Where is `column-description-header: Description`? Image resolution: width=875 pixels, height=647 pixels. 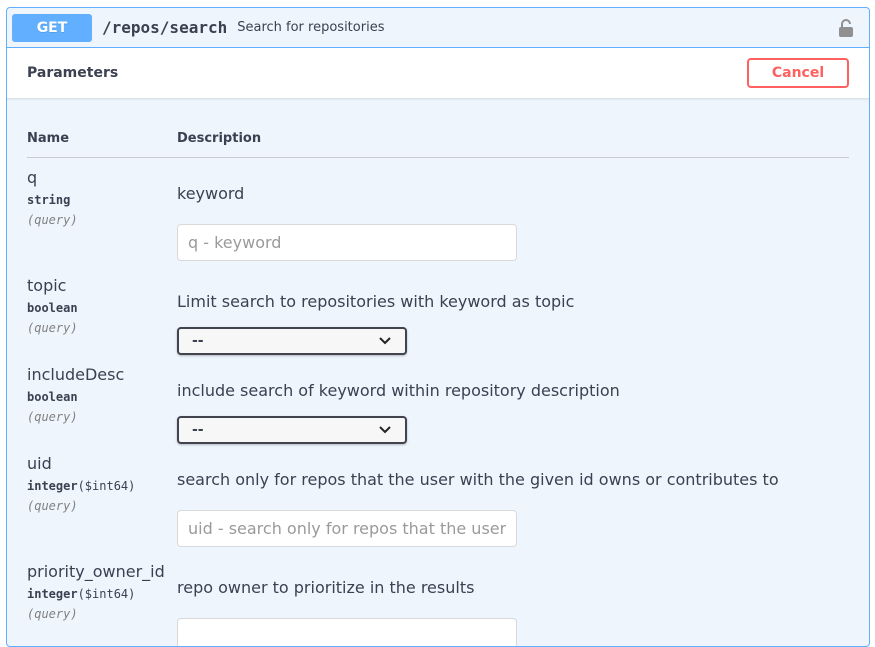
column-description-header: Description is located at coordinates (219, 138).